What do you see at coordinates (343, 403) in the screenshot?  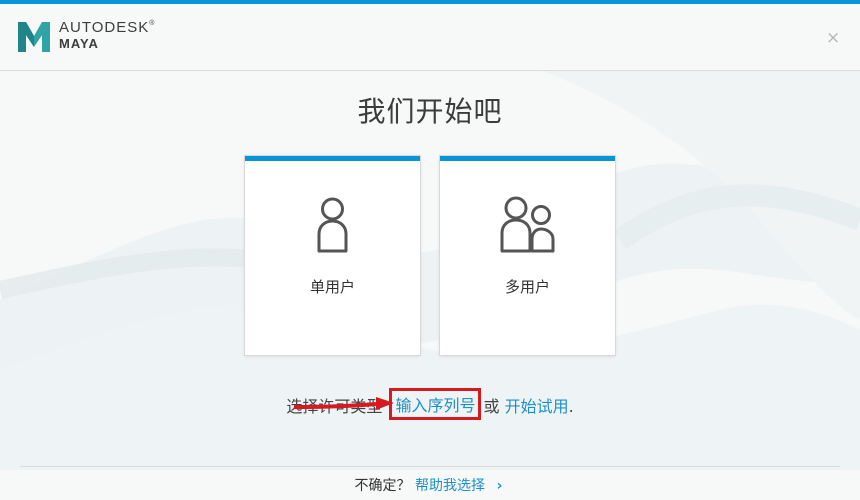 I see `red-arrow-annotation` at bounding box center [343, 403].